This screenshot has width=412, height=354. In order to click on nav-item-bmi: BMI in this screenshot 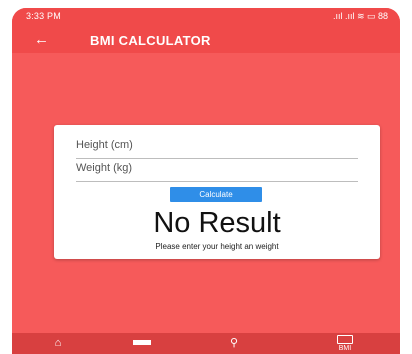, I will do `click(345, 343)`.